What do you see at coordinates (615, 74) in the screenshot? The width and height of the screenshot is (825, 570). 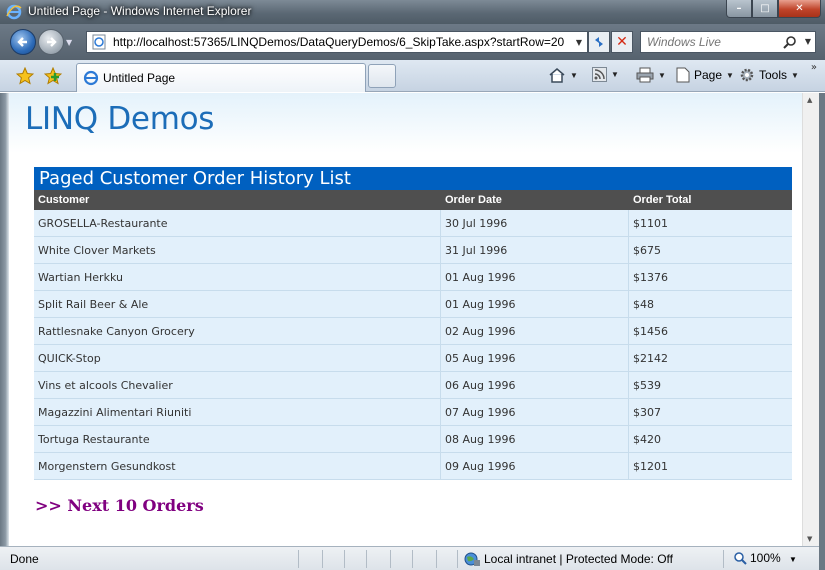 I see `feeds-dropdown-icon: ▼` at bounding box center [615, 74].